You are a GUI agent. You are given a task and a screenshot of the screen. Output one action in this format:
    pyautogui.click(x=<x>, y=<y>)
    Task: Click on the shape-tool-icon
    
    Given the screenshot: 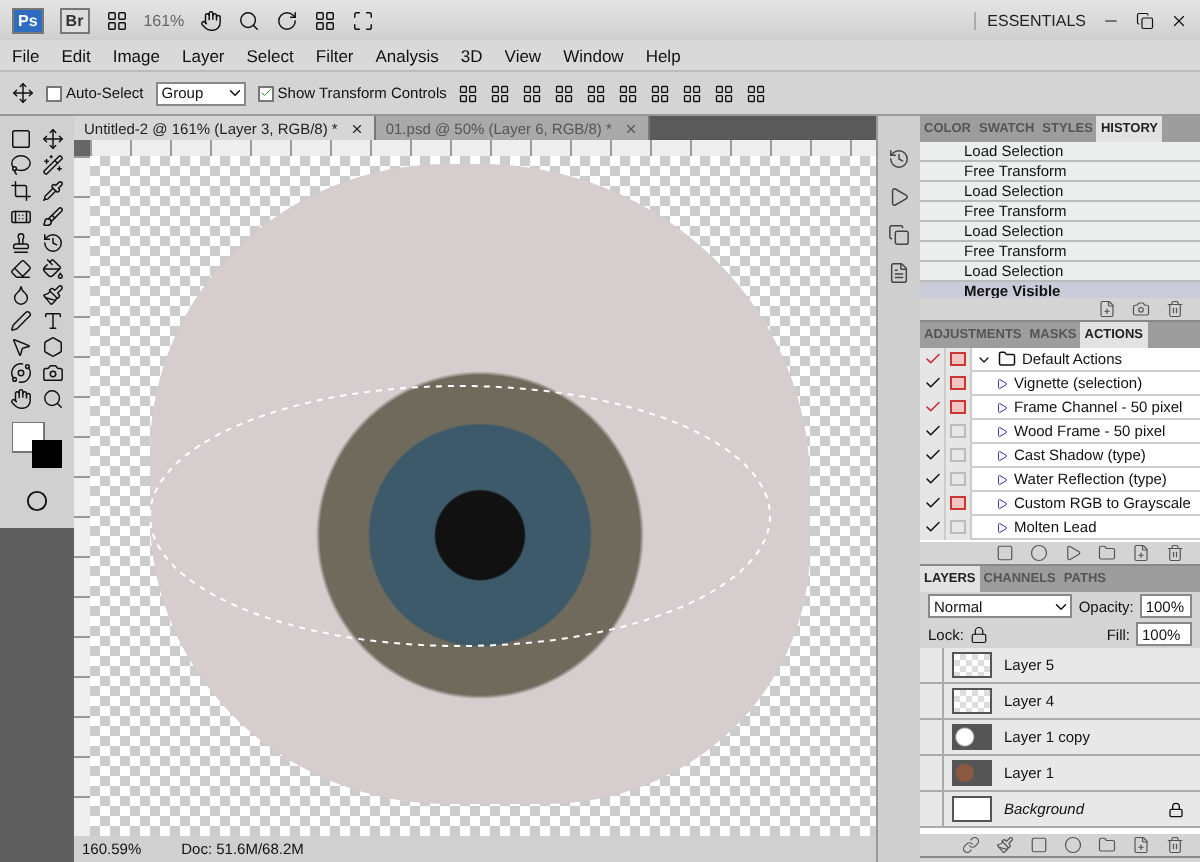 What is the action you would take?
    pyautogui.click(x=53, y=347)
    